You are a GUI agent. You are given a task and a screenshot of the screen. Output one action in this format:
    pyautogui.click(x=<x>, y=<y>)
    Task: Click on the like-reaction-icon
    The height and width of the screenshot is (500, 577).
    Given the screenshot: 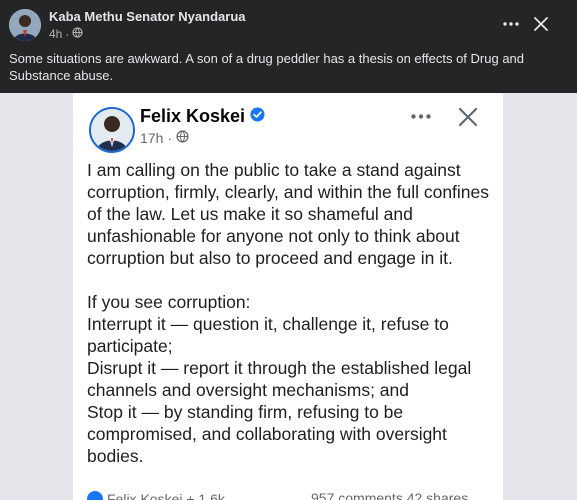 What is the action you would take?
    pyautogui.click(x=95, y=495)
    